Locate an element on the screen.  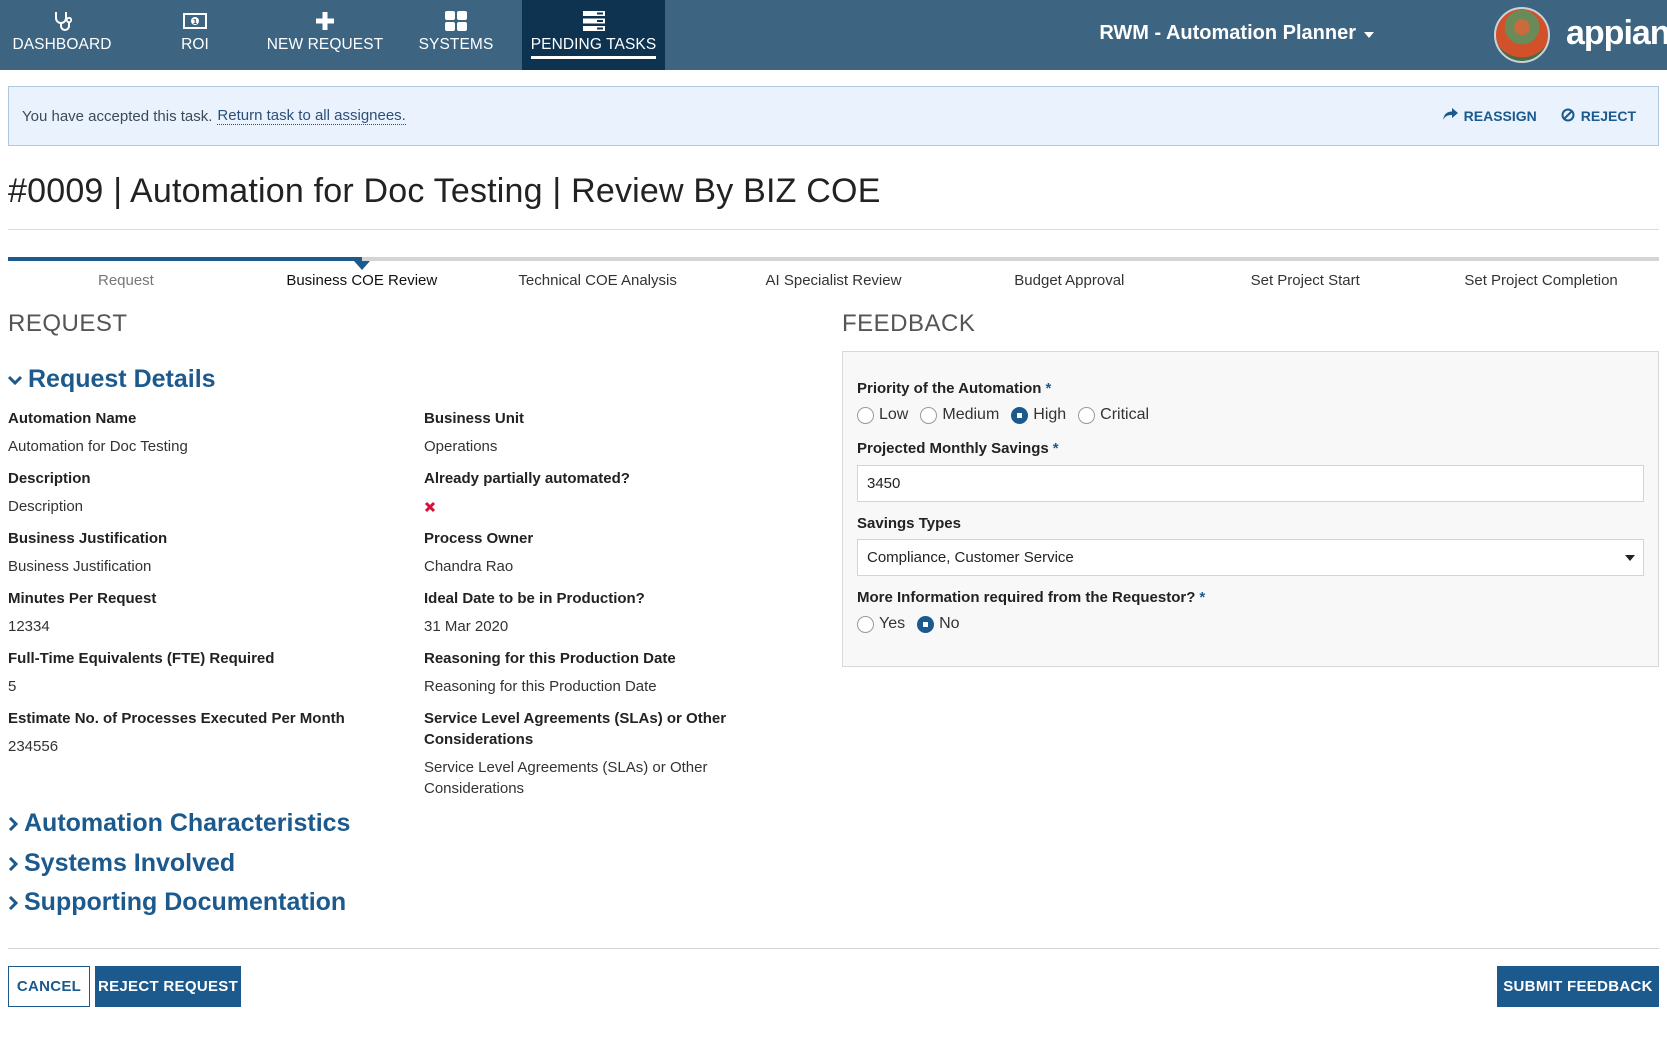
nav-tab-dashboard: DASHBOARD is located at coordinates (62, 35).